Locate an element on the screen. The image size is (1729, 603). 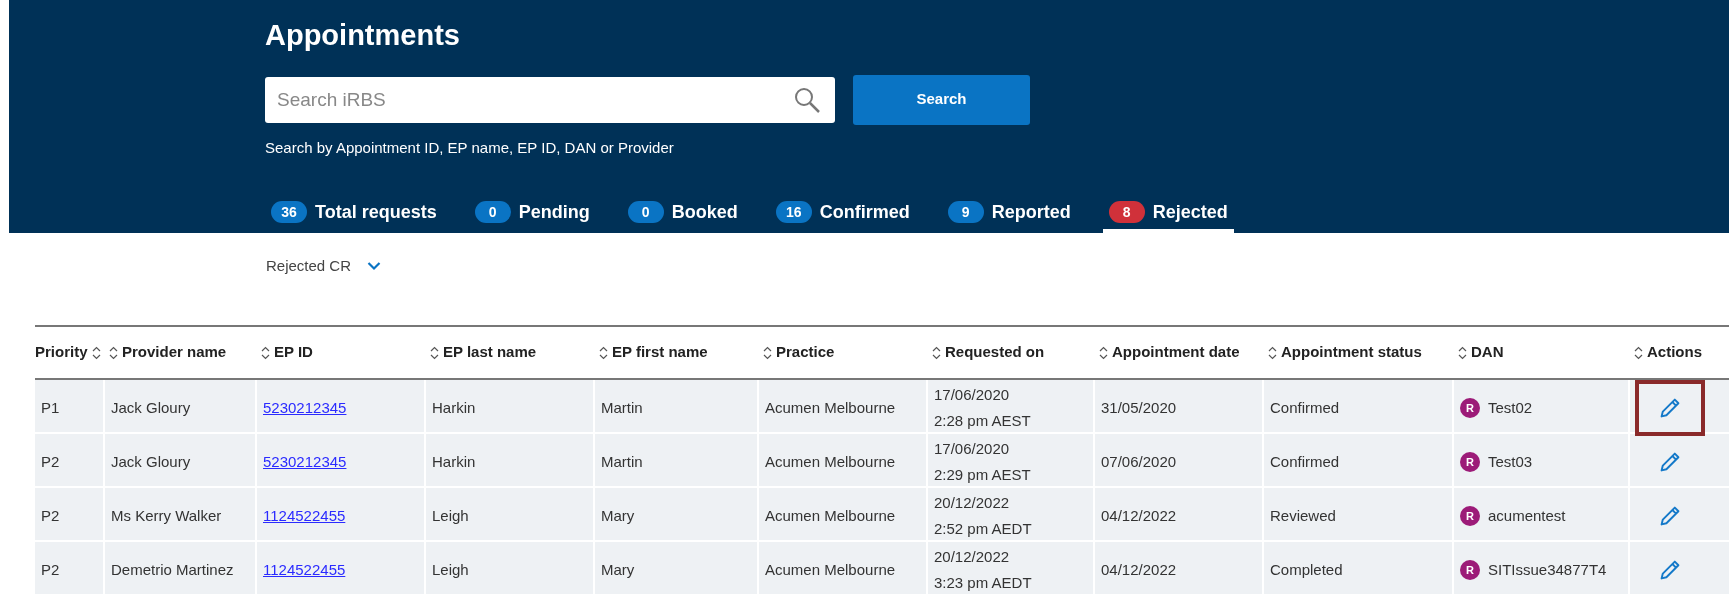
requested-time: 3:23 pm AEDT is located at coordinates (983, 583).